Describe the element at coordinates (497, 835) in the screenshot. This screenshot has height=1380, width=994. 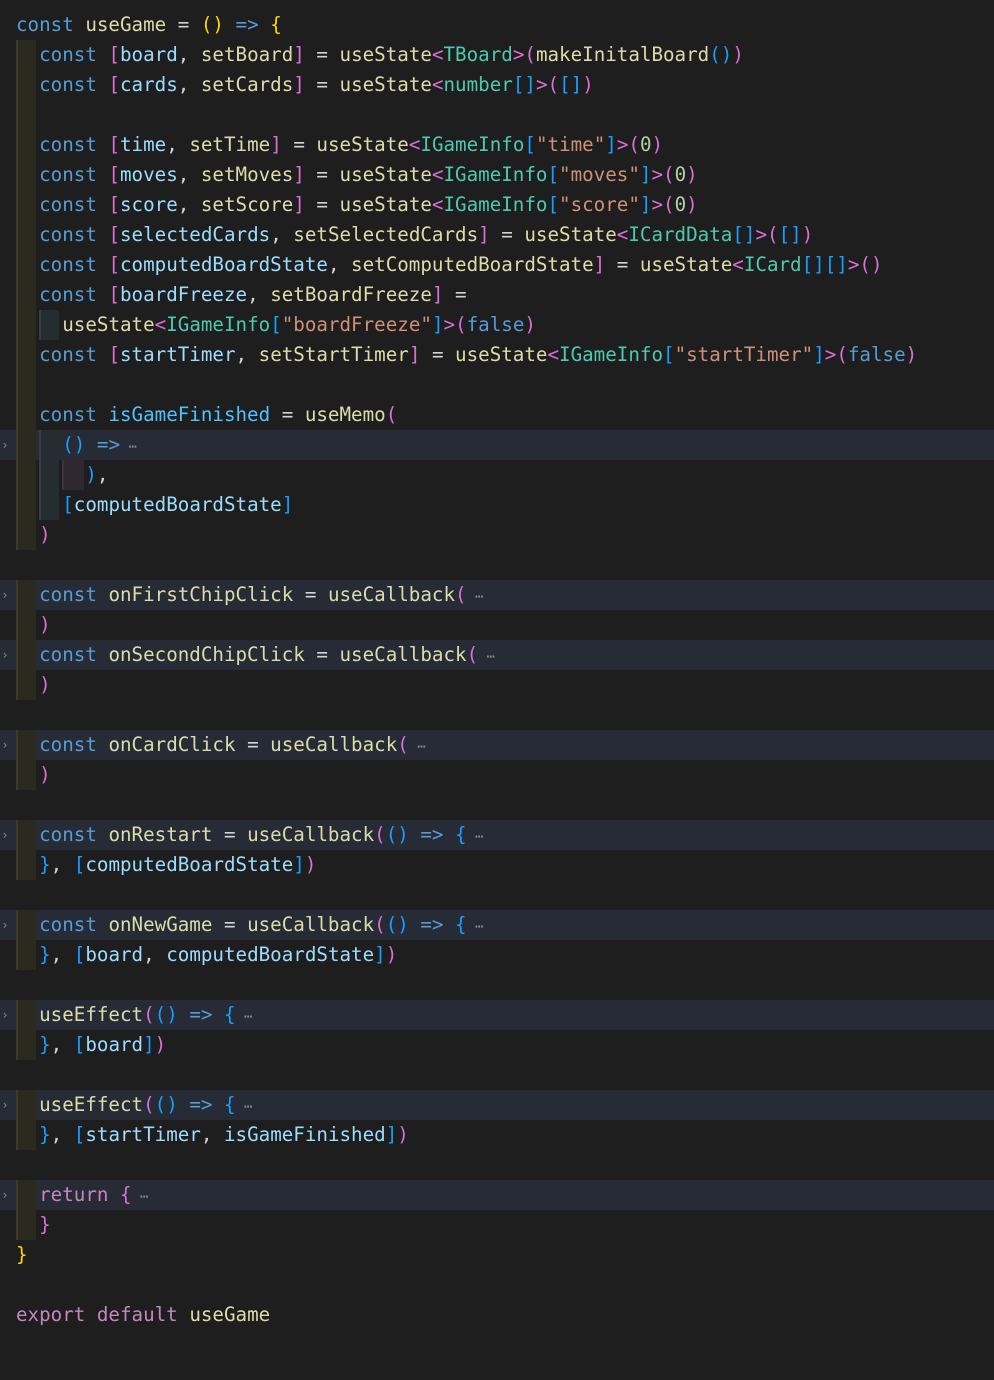
I see `code-line-folded: › const onRestart = useCallback(() => { ⋯` at that location.